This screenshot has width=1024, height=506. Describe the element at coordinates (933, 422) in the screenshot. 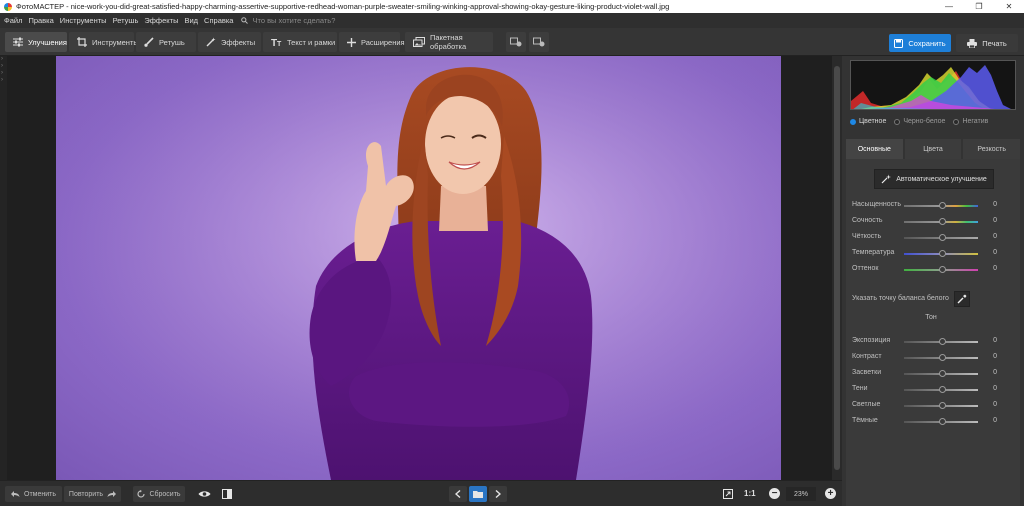

I see `slider-blacks: Тёмные 0` at that location.